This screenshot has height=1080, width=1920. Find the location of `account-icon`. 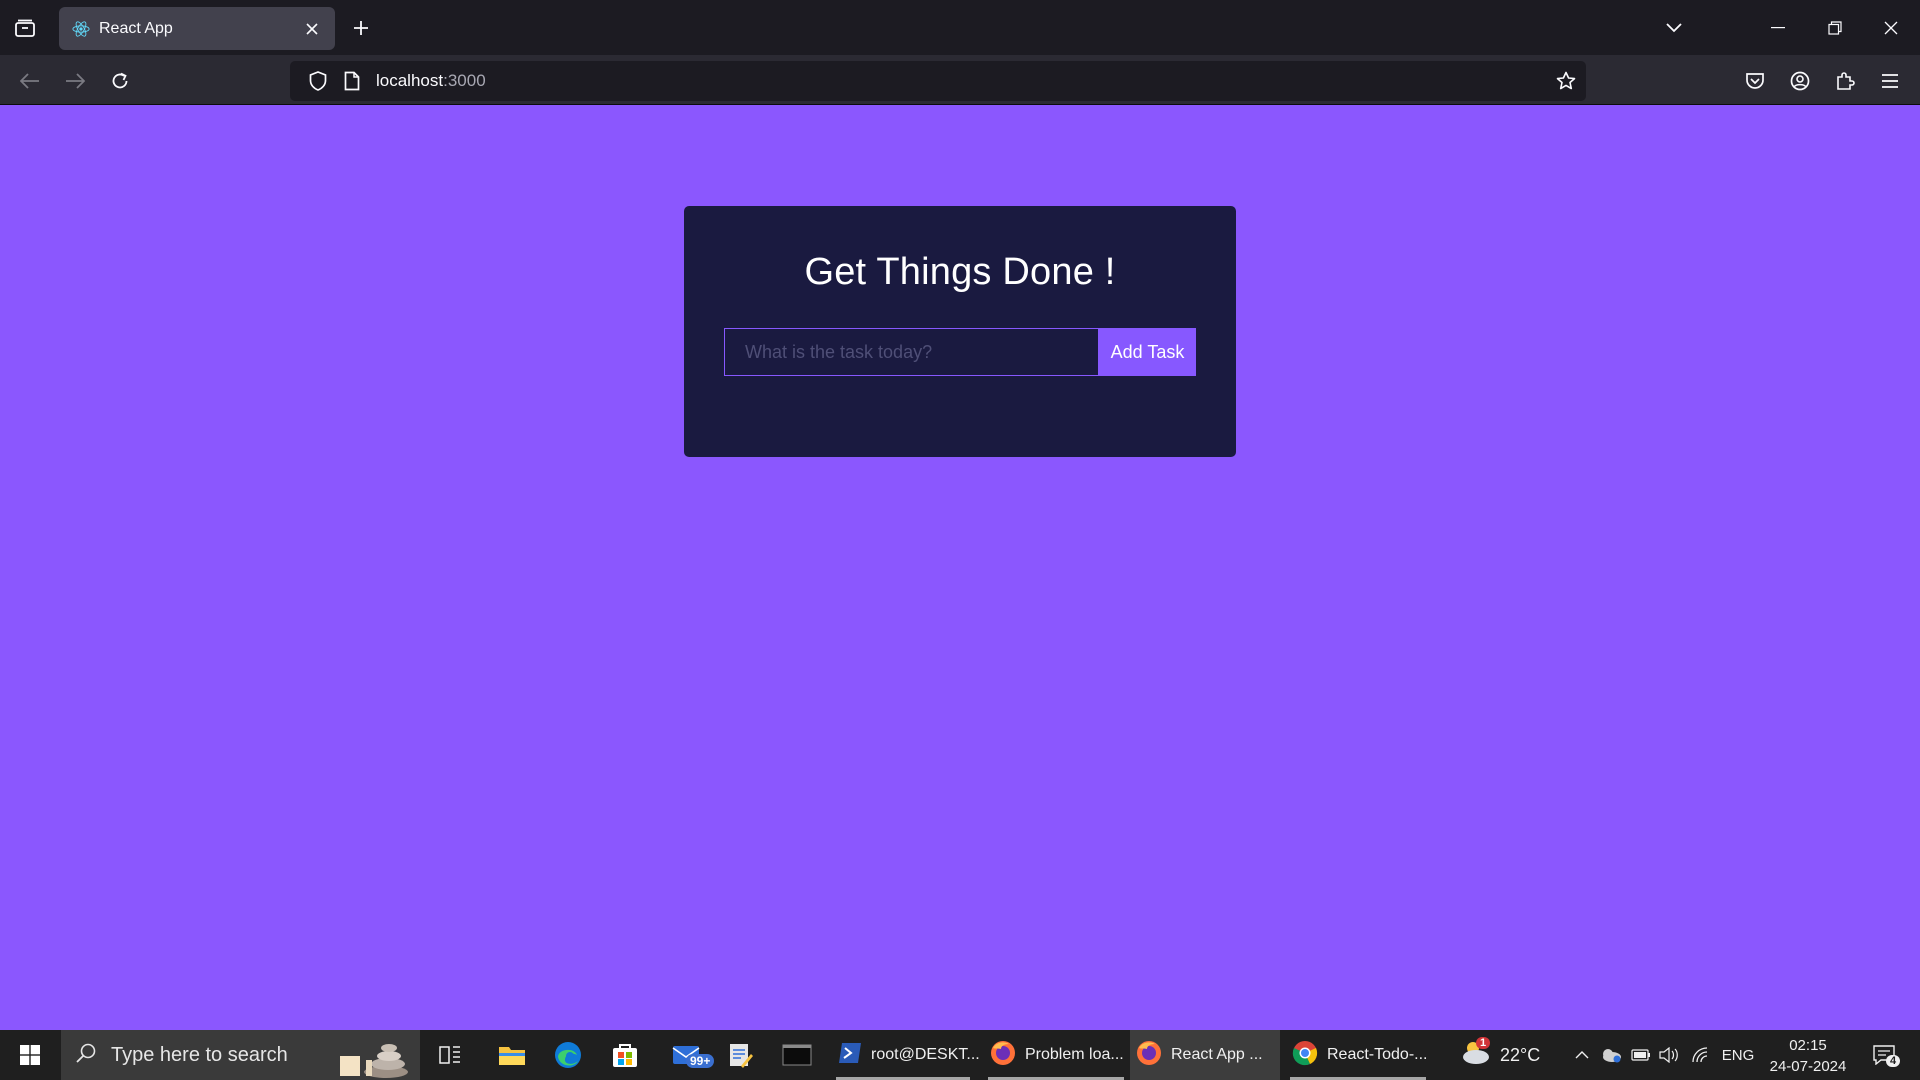

account-icon is located at coordinates (1800, 81).